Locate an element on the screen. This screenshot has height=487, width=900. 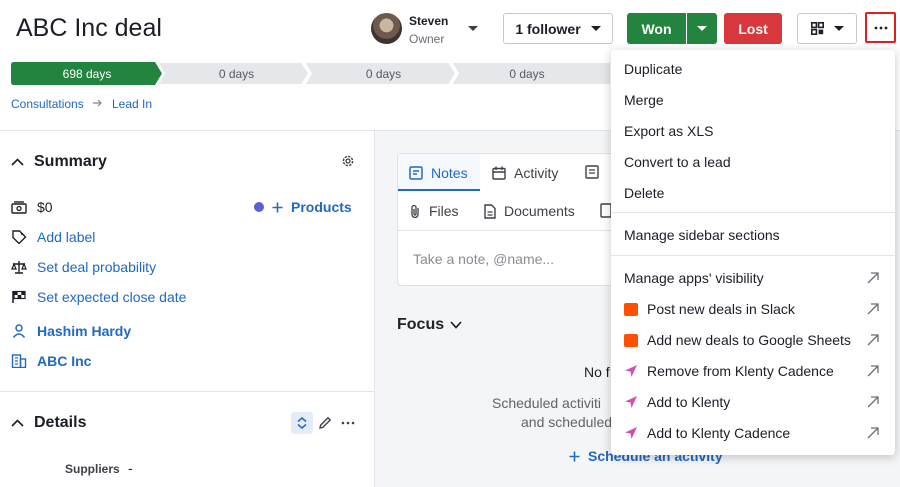
won-dropdown-button is located at coordinates (702, 28).